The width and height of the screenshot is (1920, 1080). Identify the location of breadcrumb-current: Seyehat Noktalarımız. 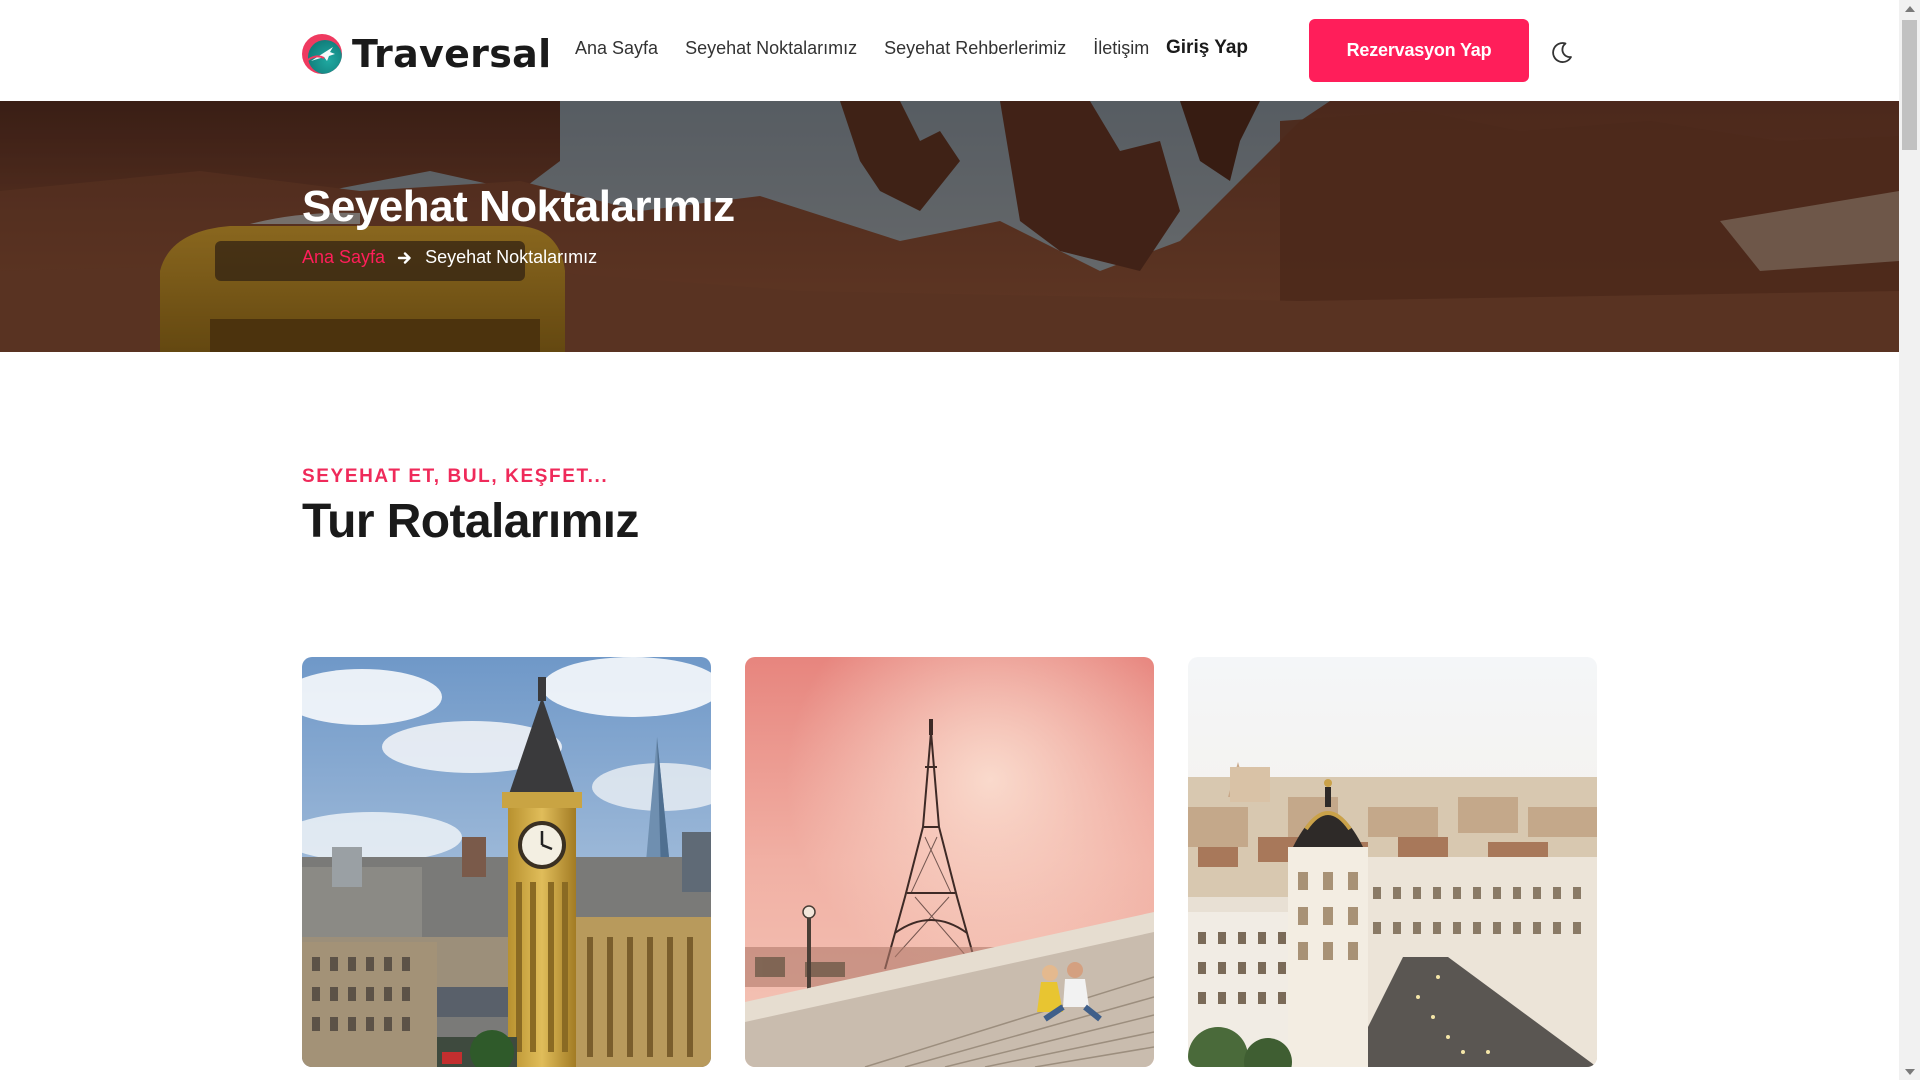
(511, 257).